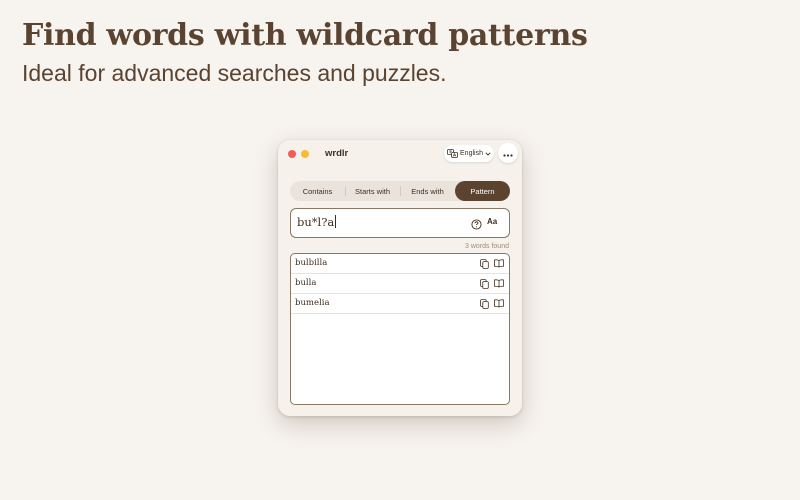  What do you see at coordinates (306, 283) in the screenshot?
I see `result-word: bulla` at bounding box center [306, 283].